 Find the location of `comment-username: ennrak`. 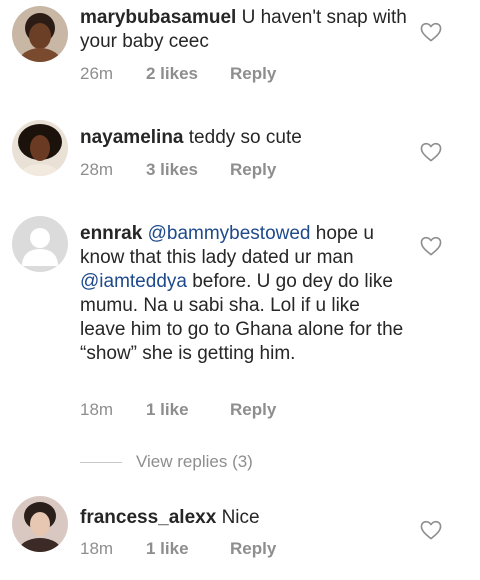

comment-username: ennrak is located at coordinates (111, 233).